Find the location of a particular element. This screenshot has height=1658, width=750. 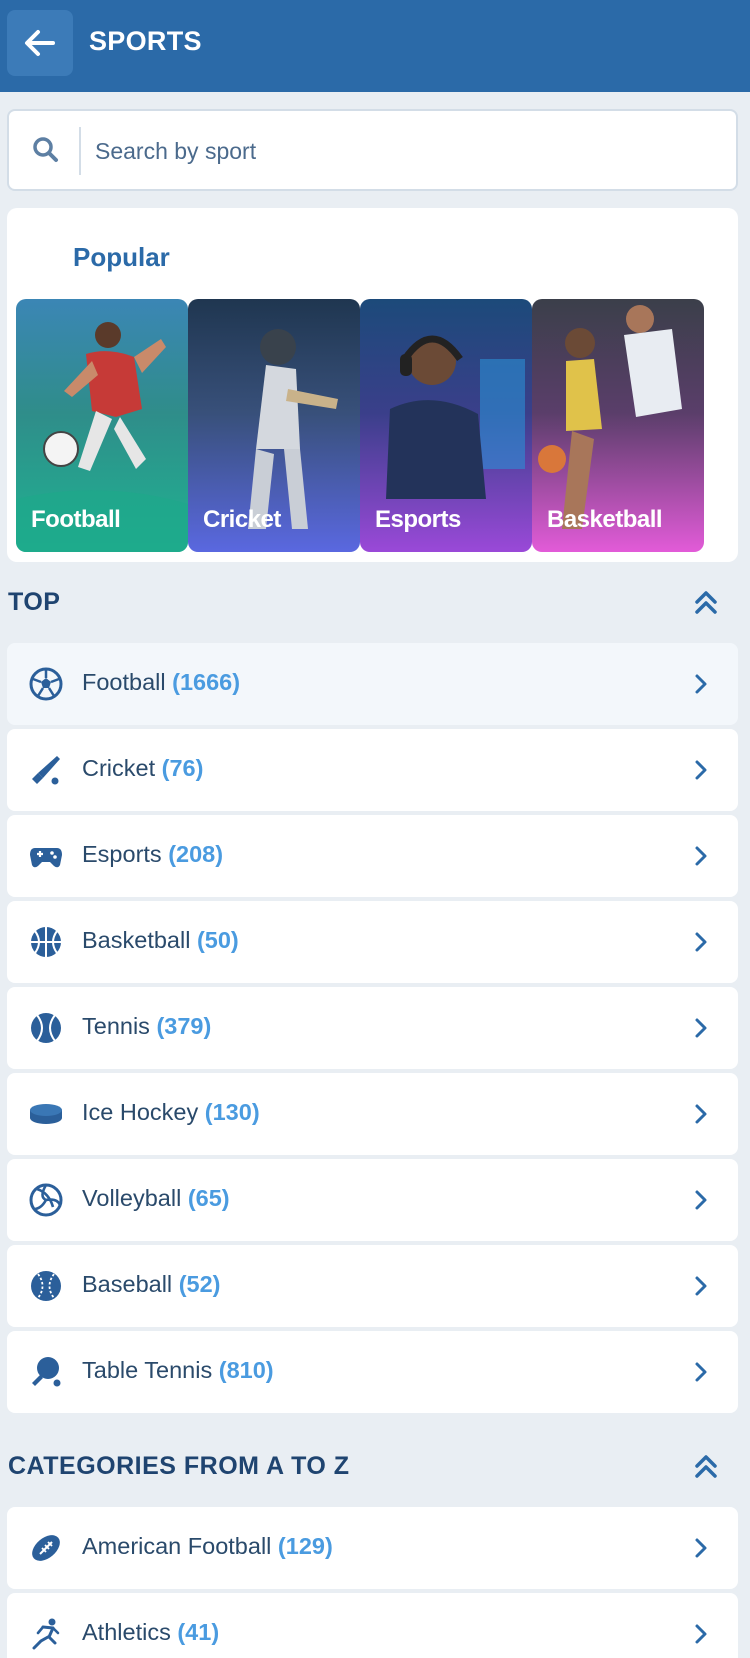

sport-count: (41) is located at coordinates (198, 1632).